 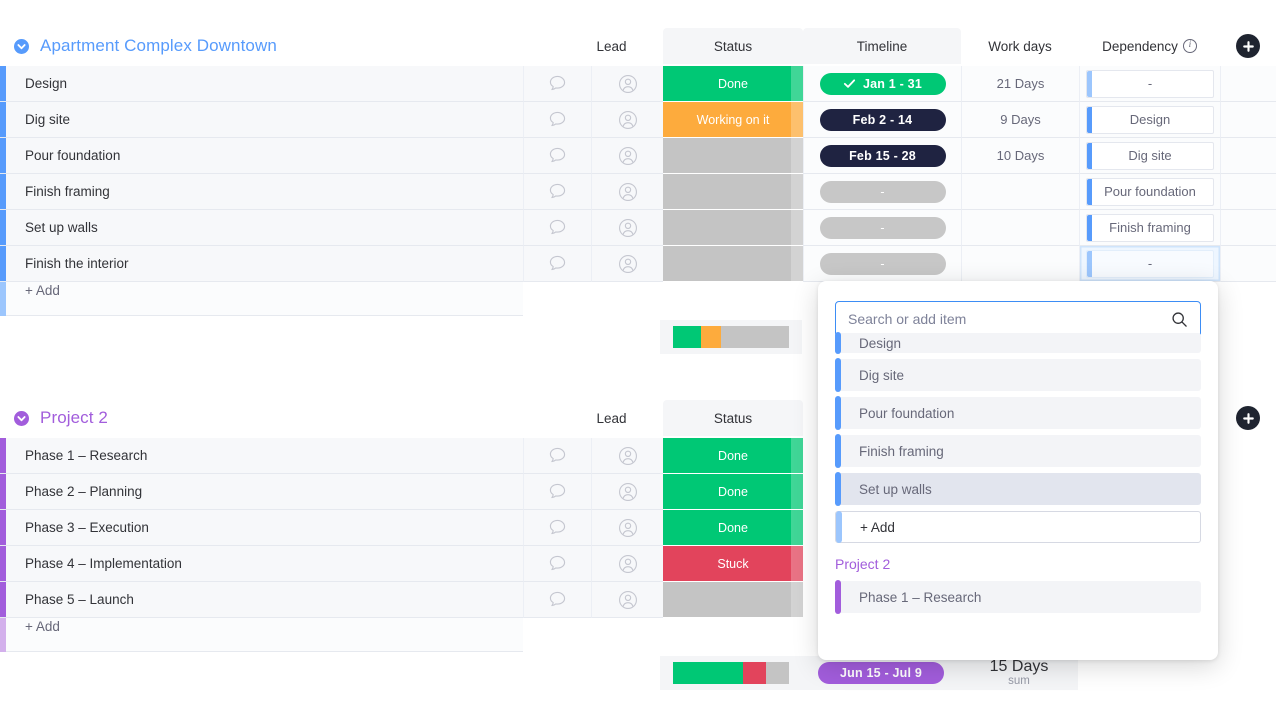 What do you see at coordinates (1018, 527) in the screenshot?
I see `dropdown-add-item: + Add` at bounding box center [1018, 527].